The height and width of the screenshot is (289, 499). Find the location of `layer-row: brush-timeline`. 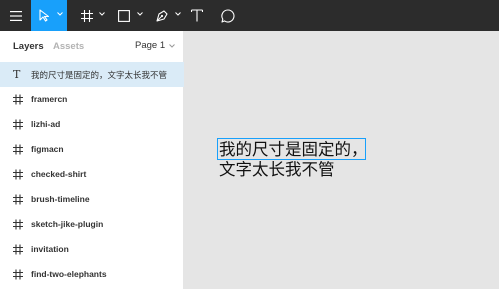

layer-row: brush-timeline is located at coordinates (92, 199).